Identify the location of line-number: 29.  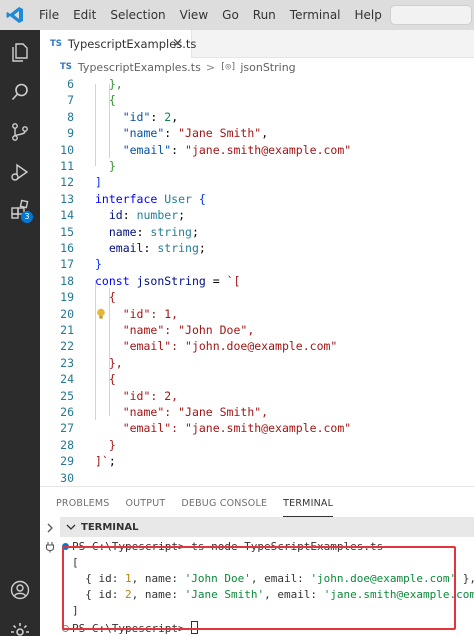
(67, 461).